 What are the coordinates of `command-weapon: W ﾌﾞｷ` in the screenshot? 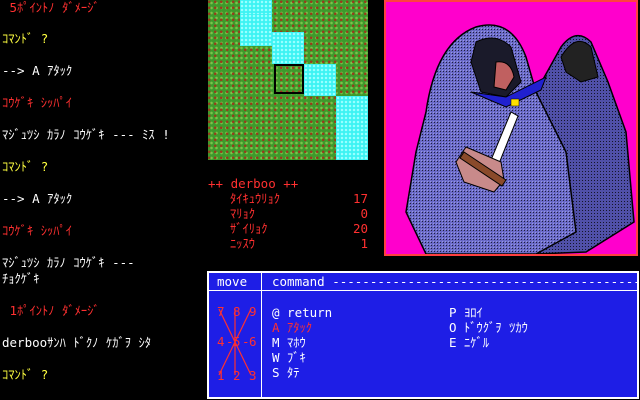 It's located at (289, 357).